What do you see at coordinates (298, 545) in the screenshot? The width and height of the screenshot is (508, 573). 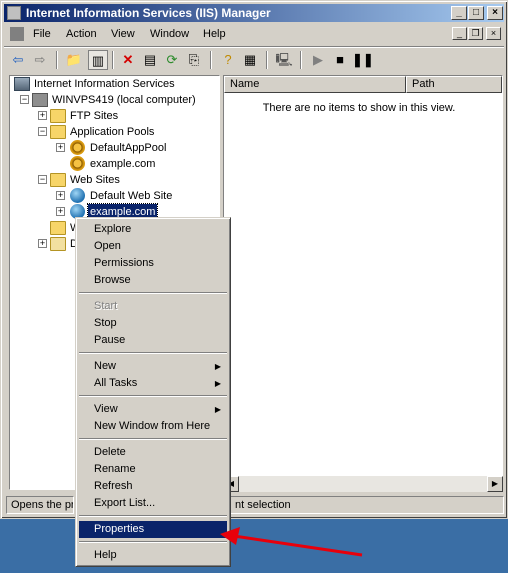 I see `arrow-shaft` at bounding box center [298, 545].